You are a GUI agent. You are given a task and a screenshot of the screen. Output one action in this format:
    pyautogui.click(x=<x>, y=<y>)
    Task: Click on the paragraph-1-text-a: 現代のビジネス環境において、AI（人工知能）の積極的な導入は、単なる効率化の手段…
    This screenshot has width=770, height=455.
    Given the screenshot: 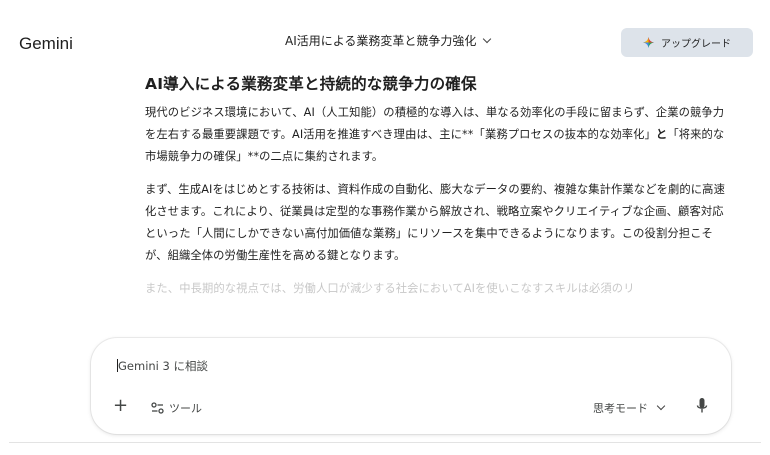 What is the action you would take?
    pyautogui.click(x=435, y=123)
    